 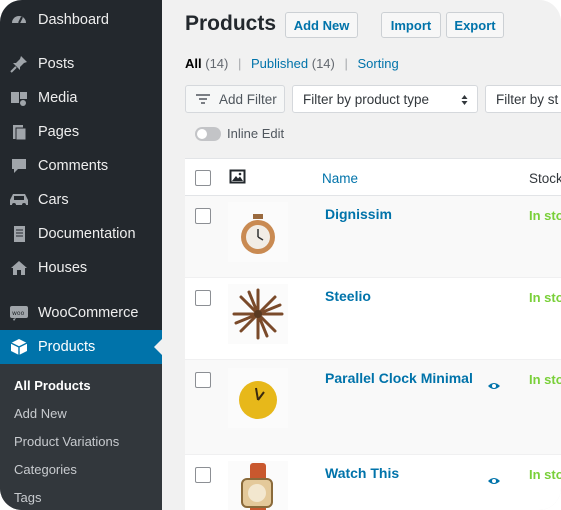 I want to click on column-name-header: Name, so click(x=340, y=178).